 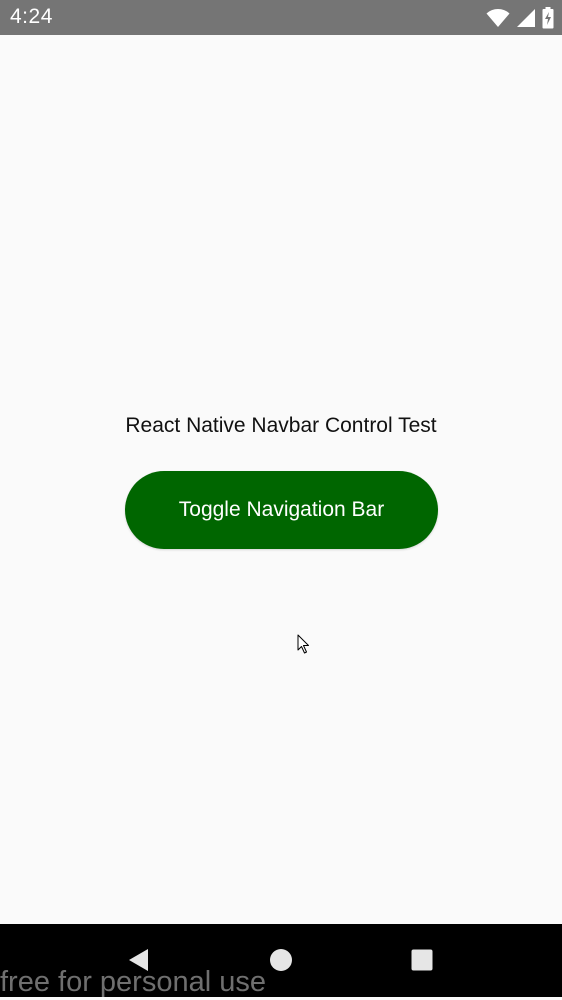 I want to click on status-bar: 4:24, so click(x=281, y=17).